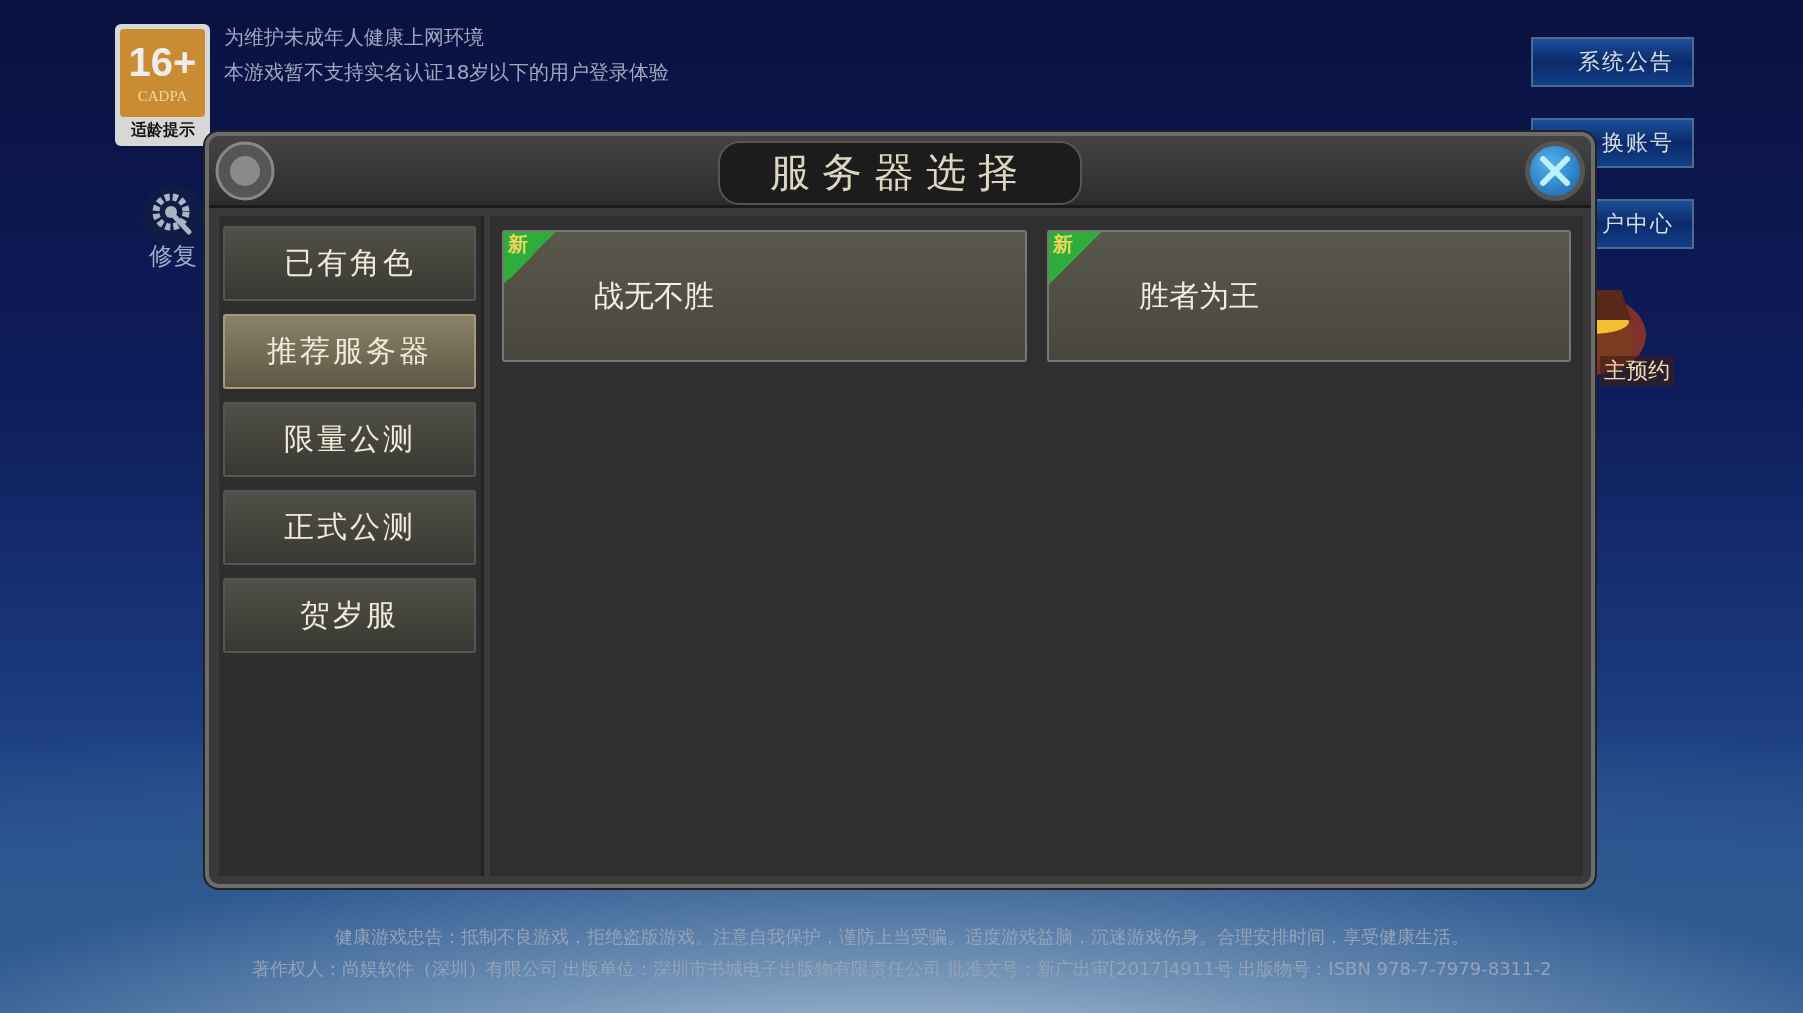 The height and width of the screenshot is (1013, 1803). I want to click on server-card: 新 胜者为王, so click(1308, 296).